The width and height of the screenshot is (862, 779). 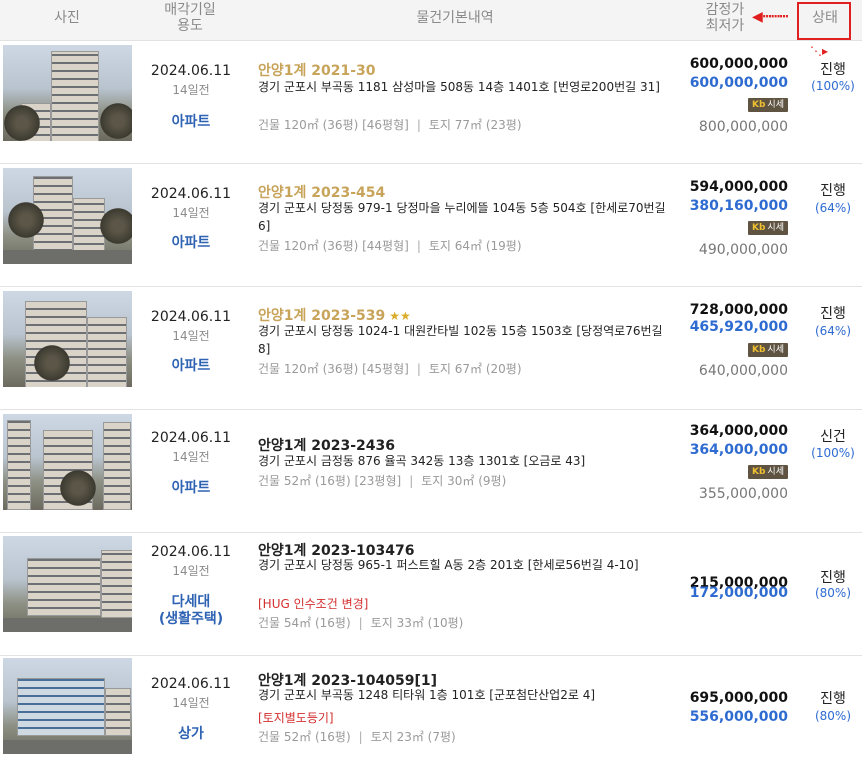 I want to click on building-area: 건물 120㎡ (36평) [44평형], so click(x=333, y=246).